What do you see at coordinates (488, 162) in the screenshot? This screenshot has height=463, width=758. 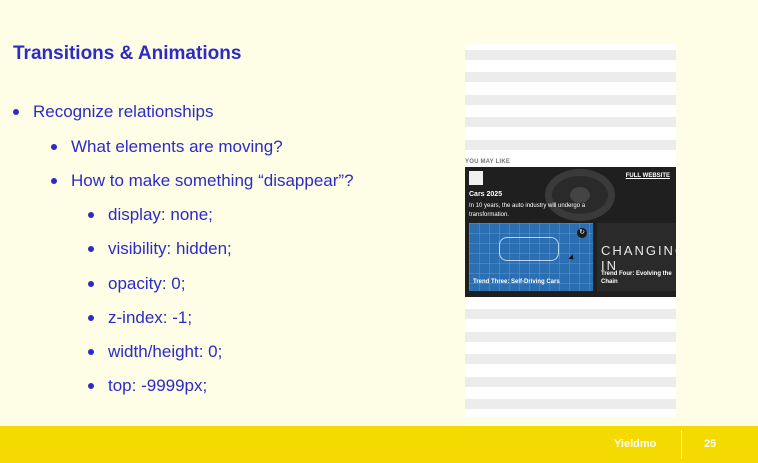 I see `section-label: YOU MAY LIKE` at bounding box center [488, 162].